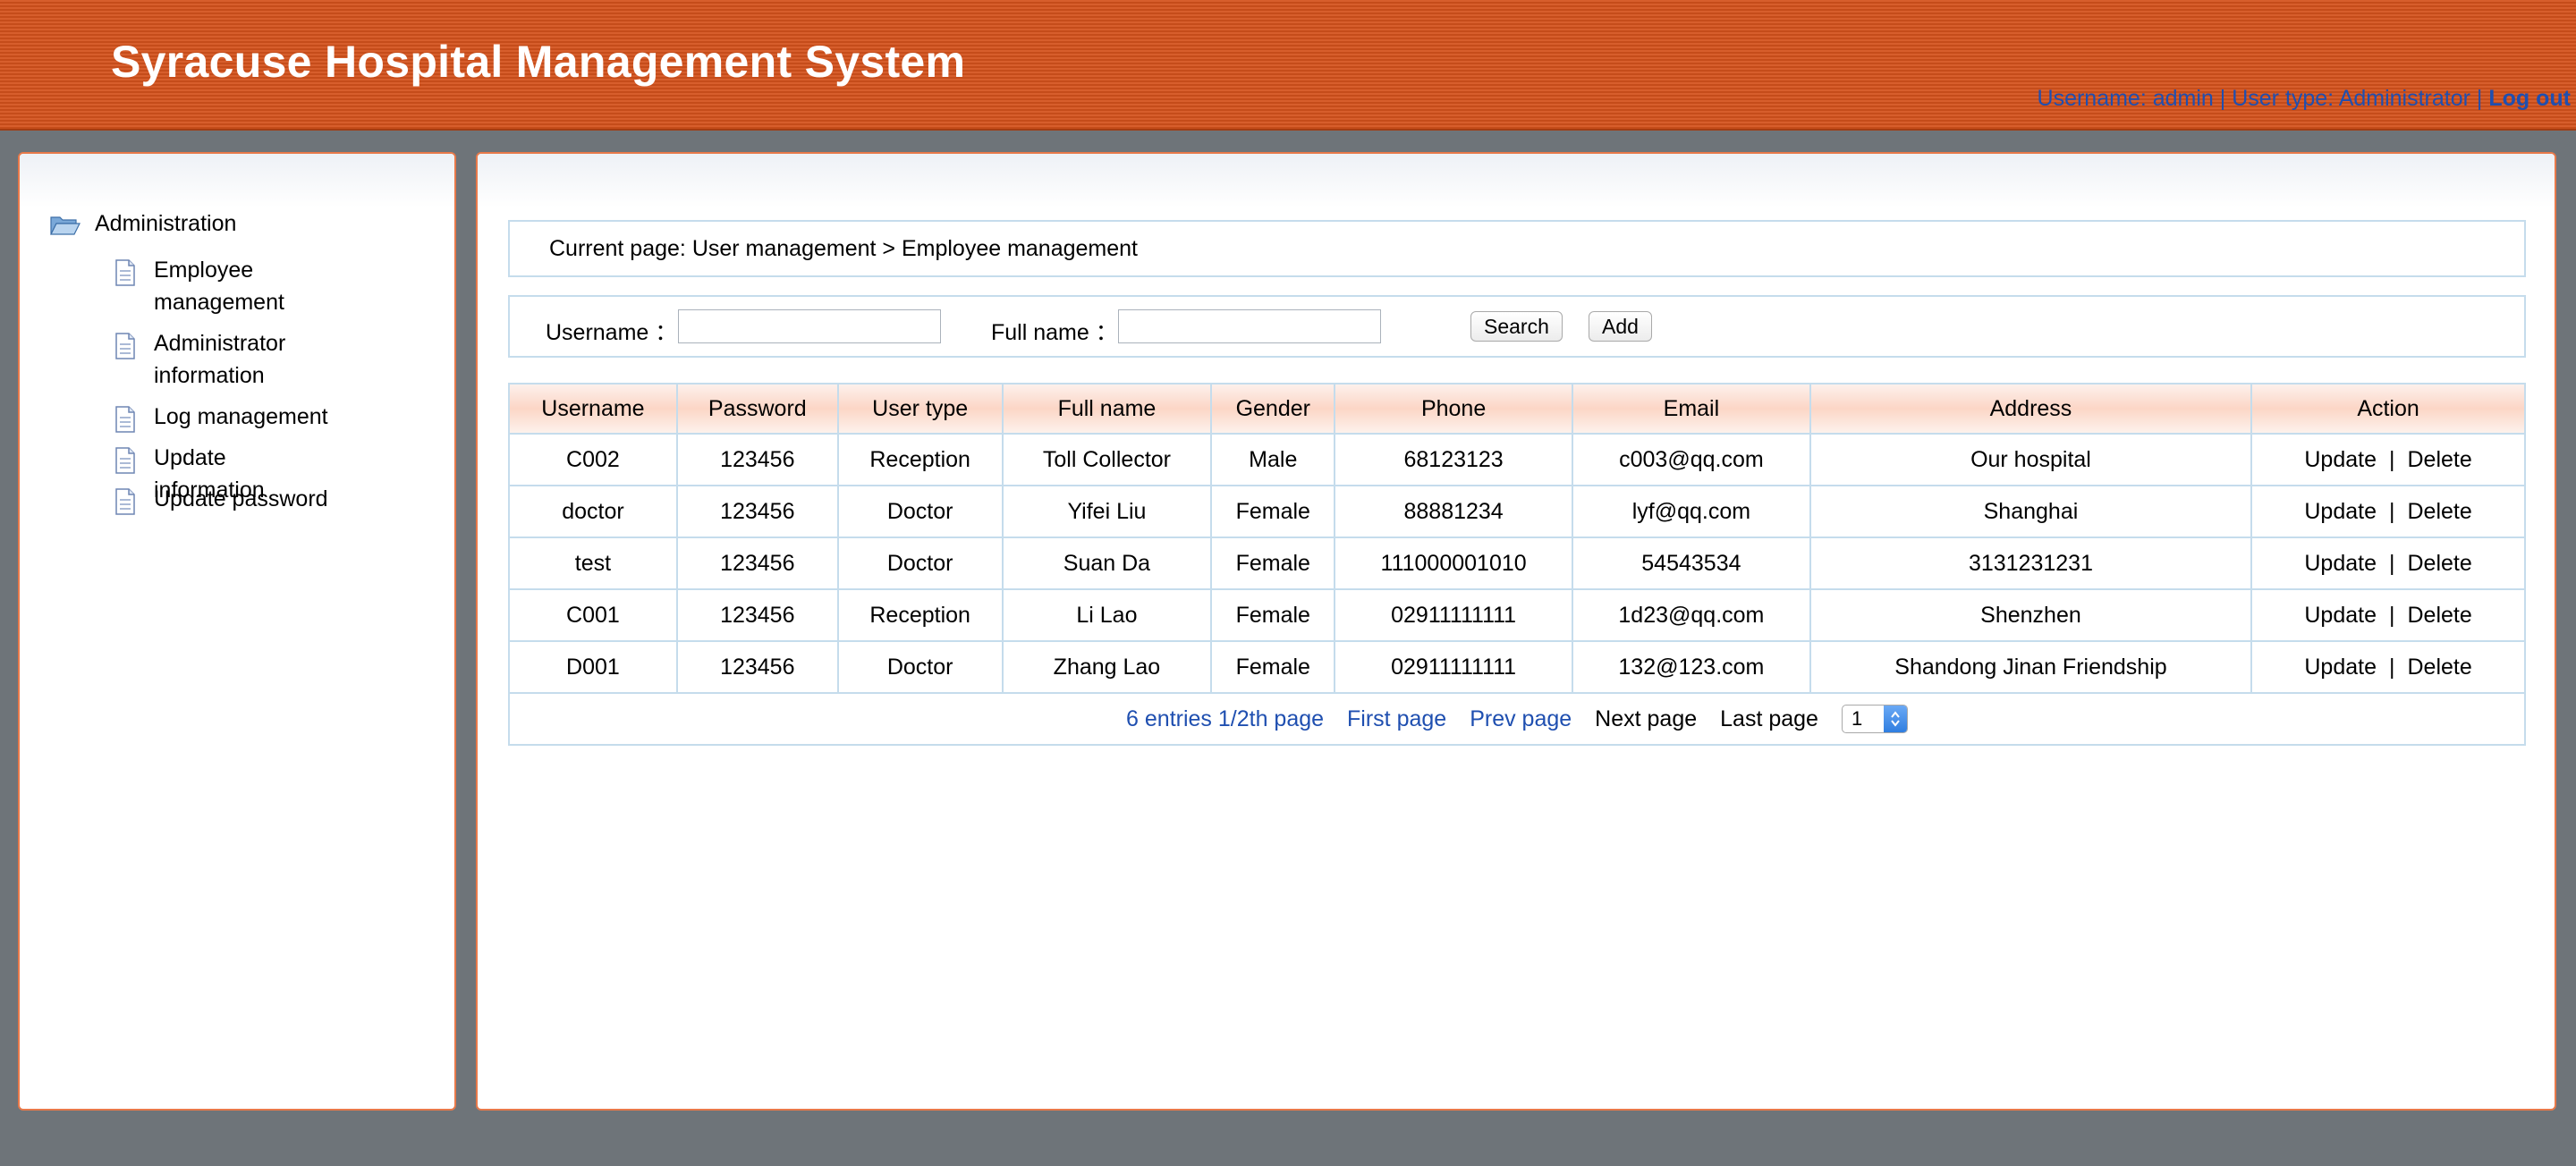 The height and width of the screenshot is (1166, 2576). What do you see at coordinates (1107, 409) in the screenshot?
I see `column-header: Full name` at bounding box center [1107, 409].